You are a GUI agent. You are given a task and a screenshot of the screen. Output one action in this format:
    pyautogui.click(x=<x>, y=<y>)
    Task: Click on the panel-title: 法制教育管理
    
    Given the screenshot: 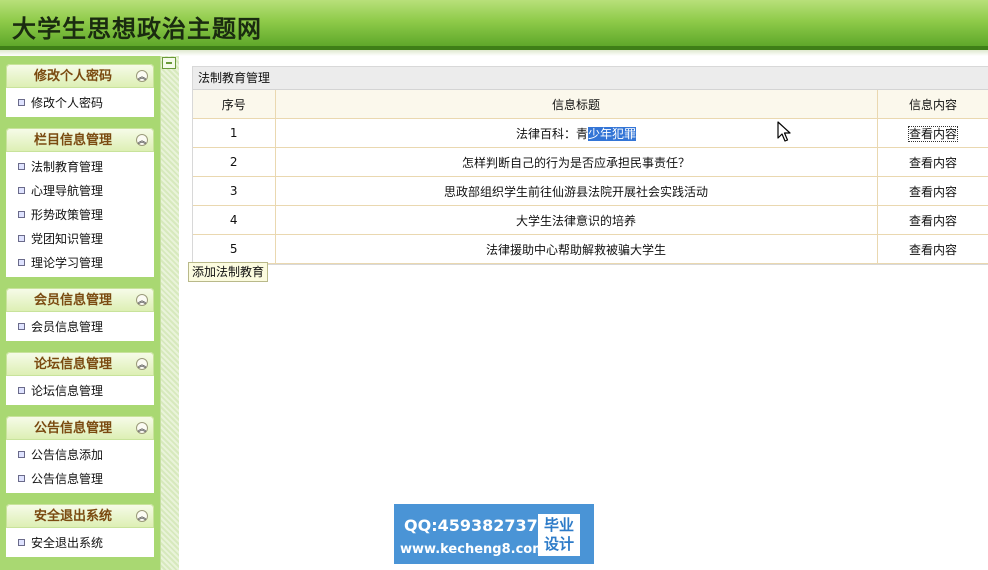 What is the action you would take?
    pyautogui.click(x=590, y=78)
    